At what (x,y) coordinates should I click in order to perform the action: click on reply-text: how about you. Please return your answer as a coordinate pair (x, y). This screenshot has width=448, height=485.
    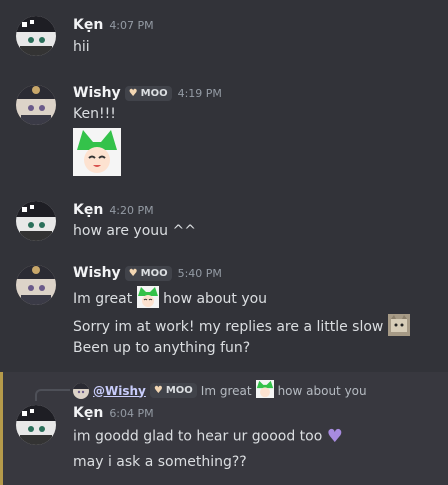
    Looking at the image, I should click on (322, 390).